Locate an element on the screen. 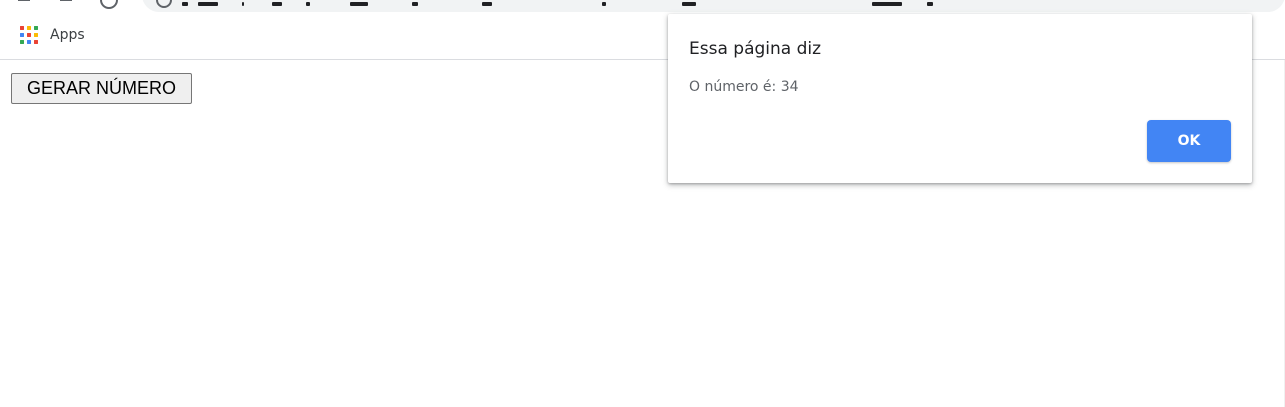 This screenshot has height=407, width=1285. forward-arrow-icon is located at coordinates (66, 0).